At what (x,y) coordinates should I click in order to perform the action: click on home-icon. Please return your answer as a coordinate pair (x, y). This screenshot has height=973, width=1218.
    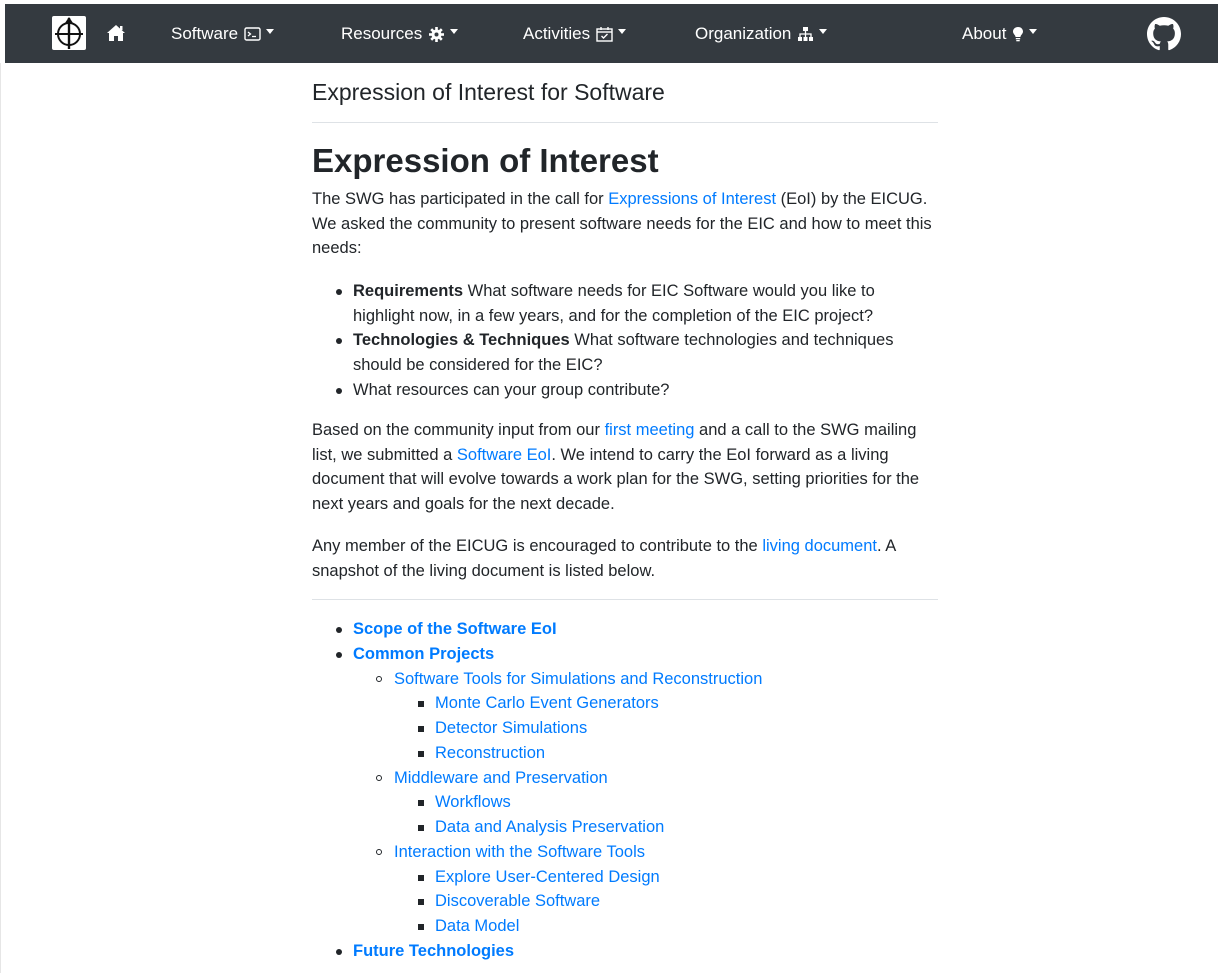
    Looking at the image, I should click on (116, 33).